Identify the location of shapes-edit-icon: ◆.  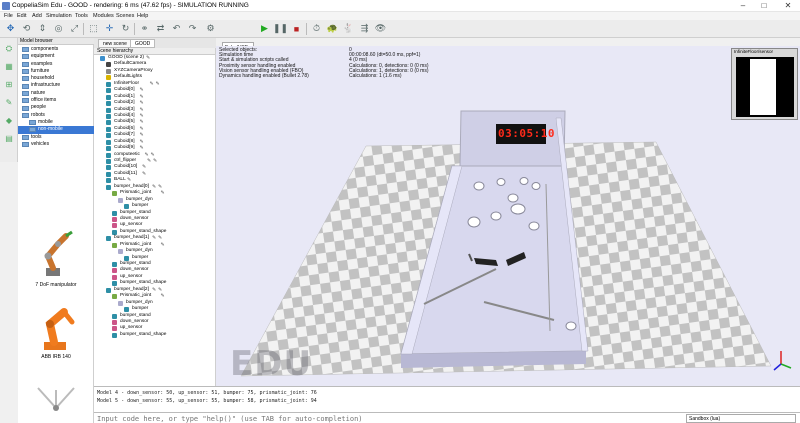
(9, 121).